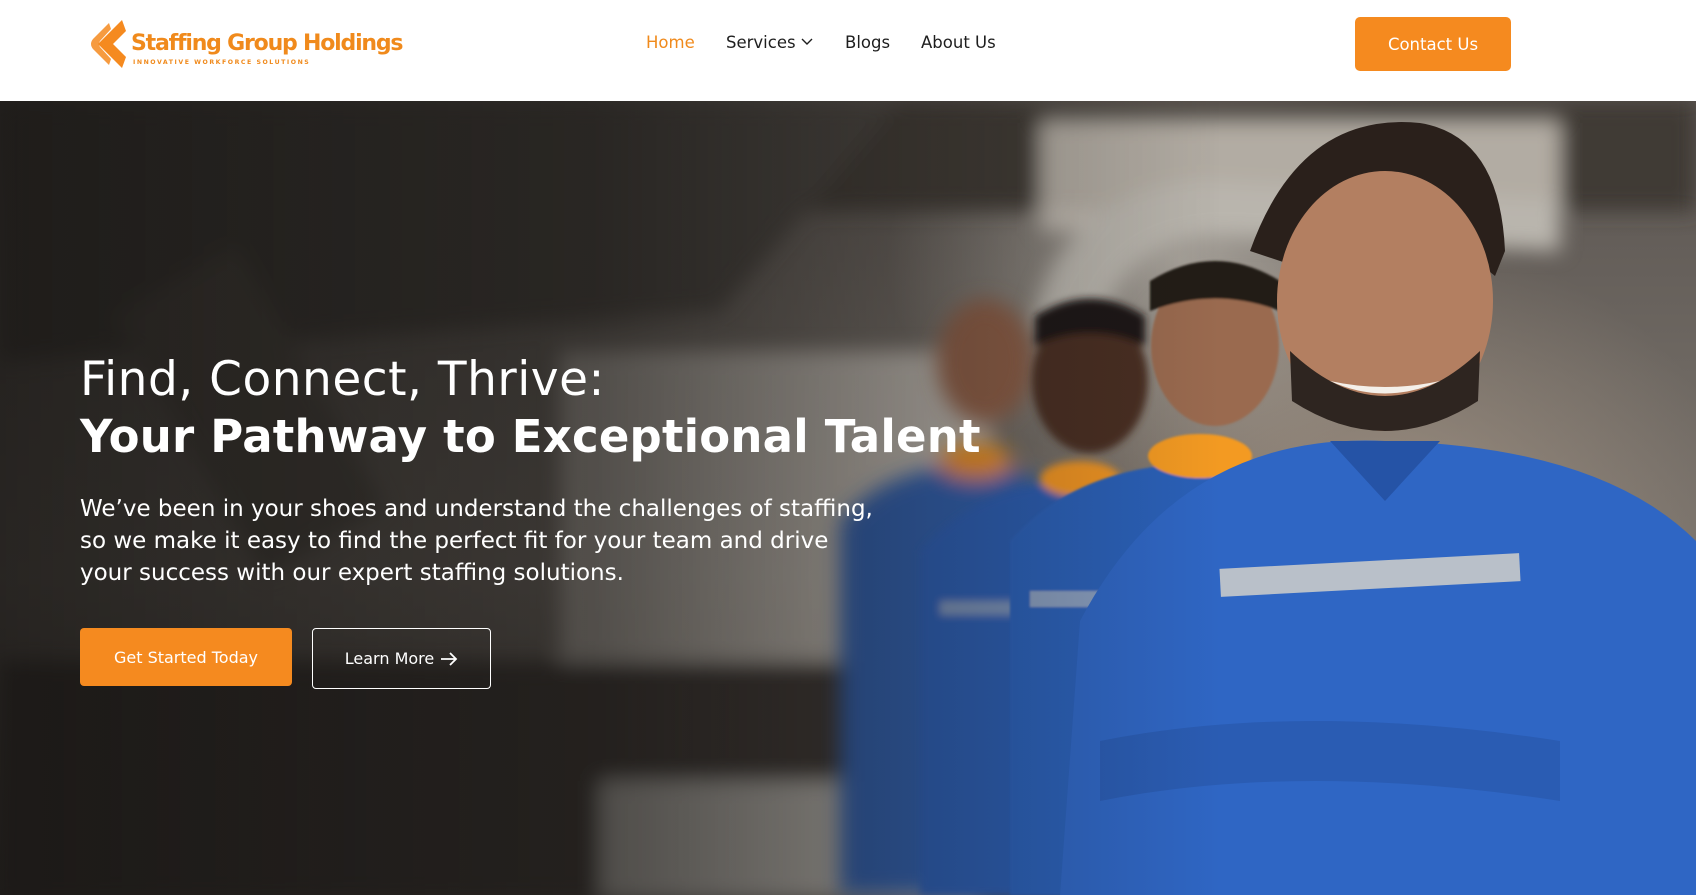  What do you see at coordinates (449, 658) in the screenshot?
I see `arrow-right-icon` at bounding box center [449, 658].